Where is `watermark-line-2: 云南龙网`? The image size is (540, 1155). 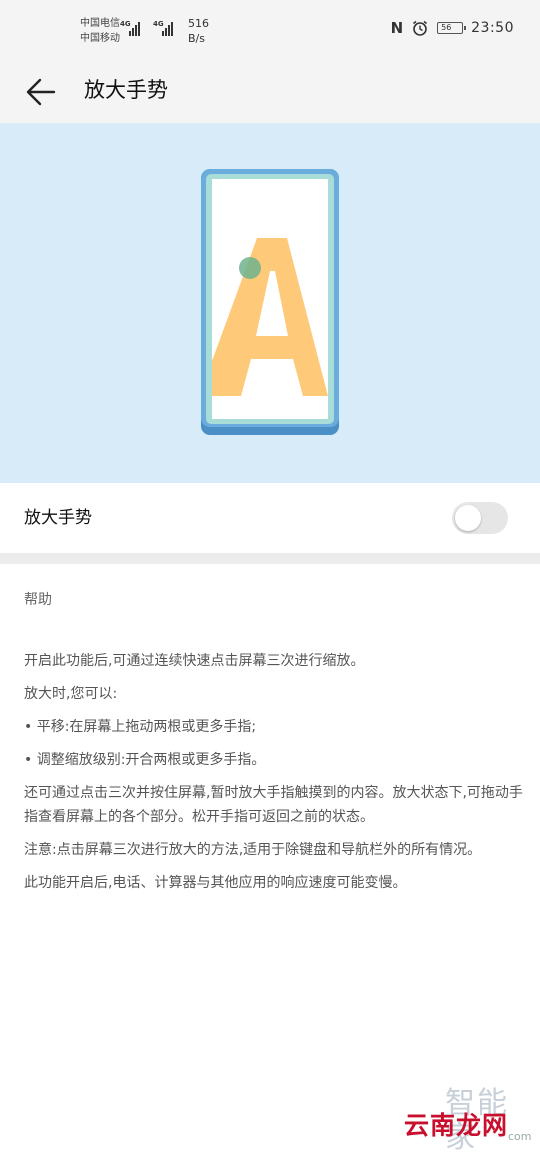
watermark-line-2: 云南龙网 is located at coordinates (456, 1125).